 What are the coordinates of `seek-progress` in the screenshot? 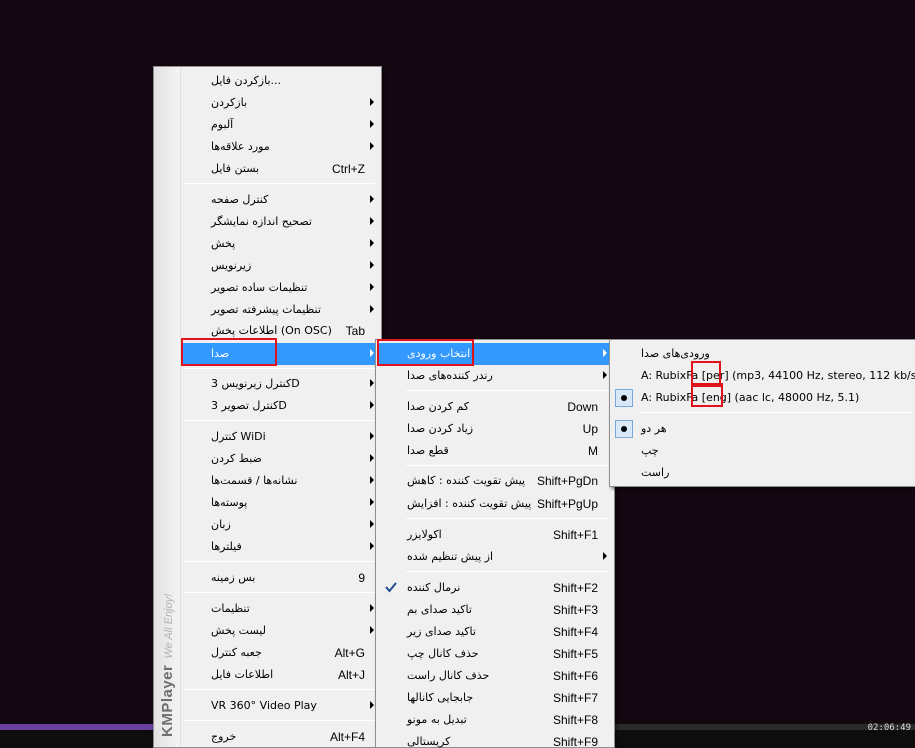 It's located at (80, 727).